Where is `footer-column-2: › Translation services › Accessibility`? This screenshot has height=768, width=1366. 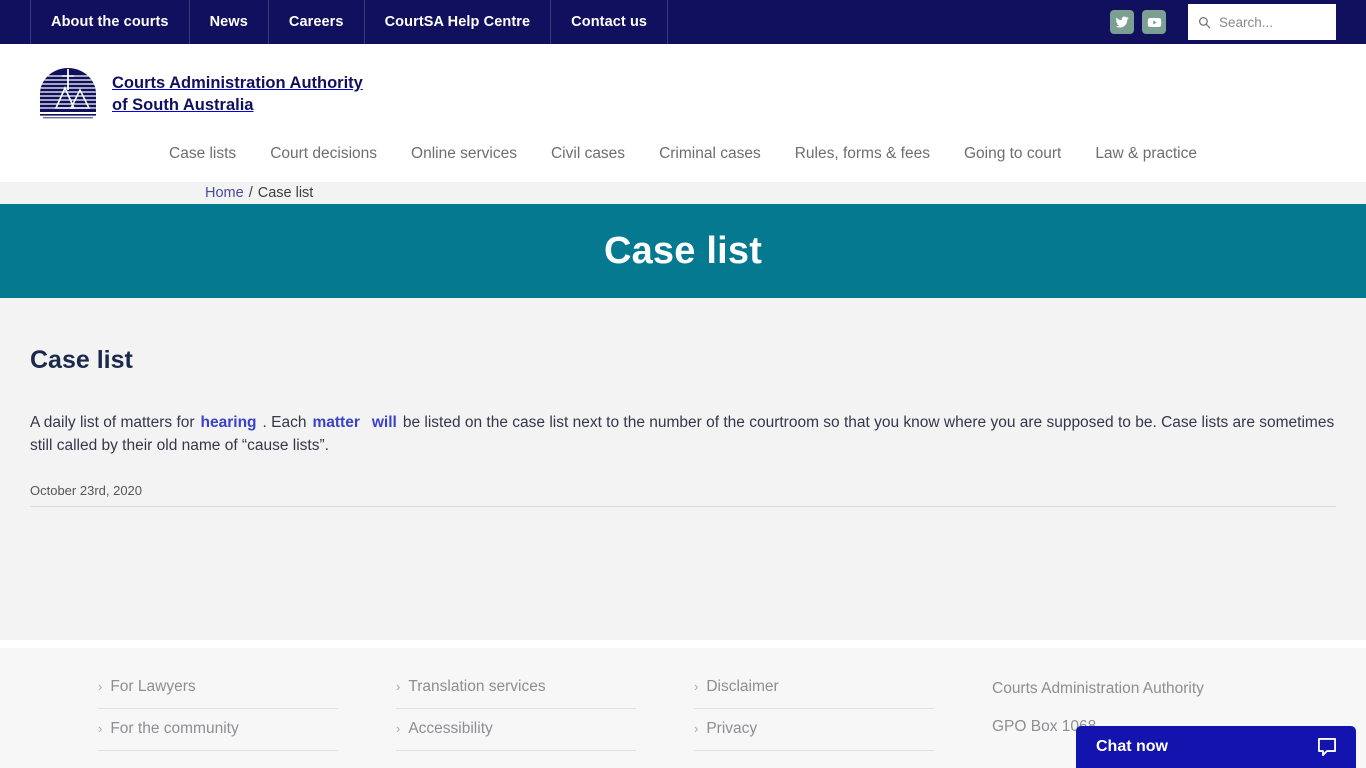
footer-column-2: › Translation services › Accessibility is located at coordinates (516, 723).